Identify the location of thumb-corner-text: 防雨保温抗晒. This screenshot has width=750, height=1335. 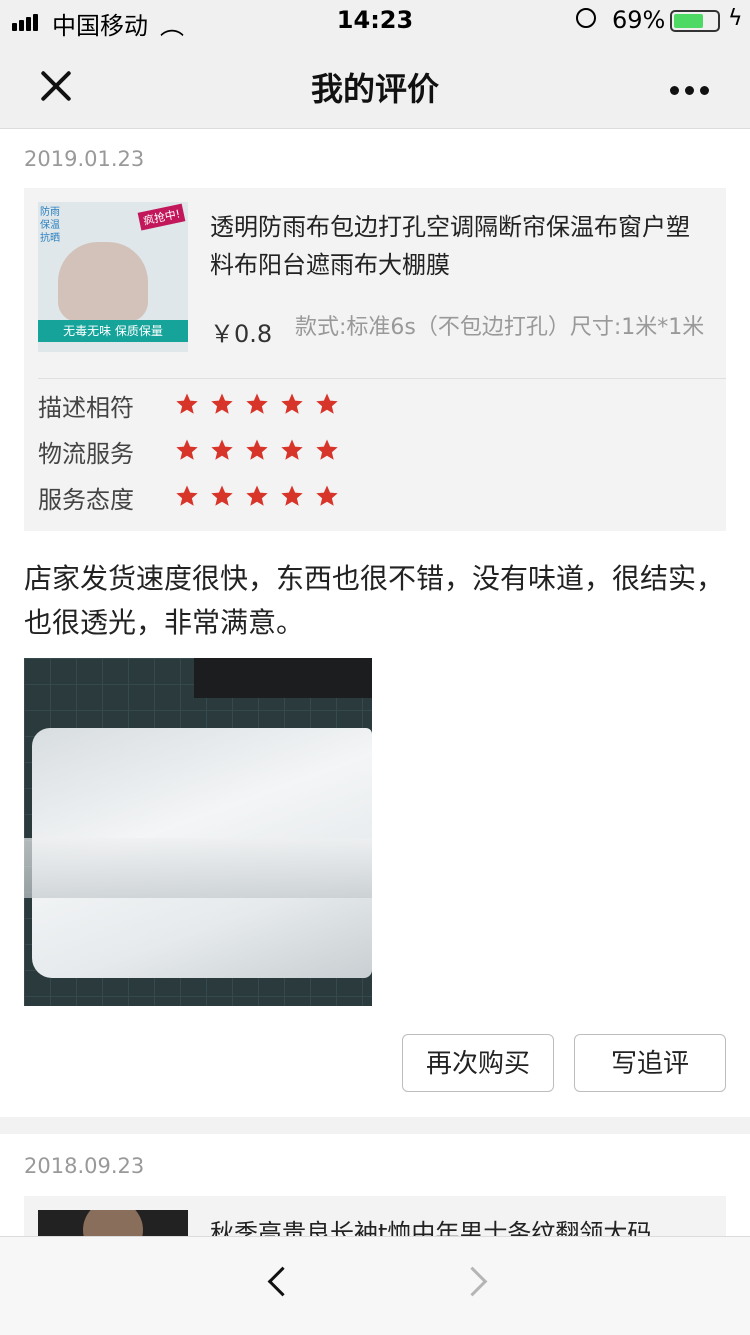
(50, 225).